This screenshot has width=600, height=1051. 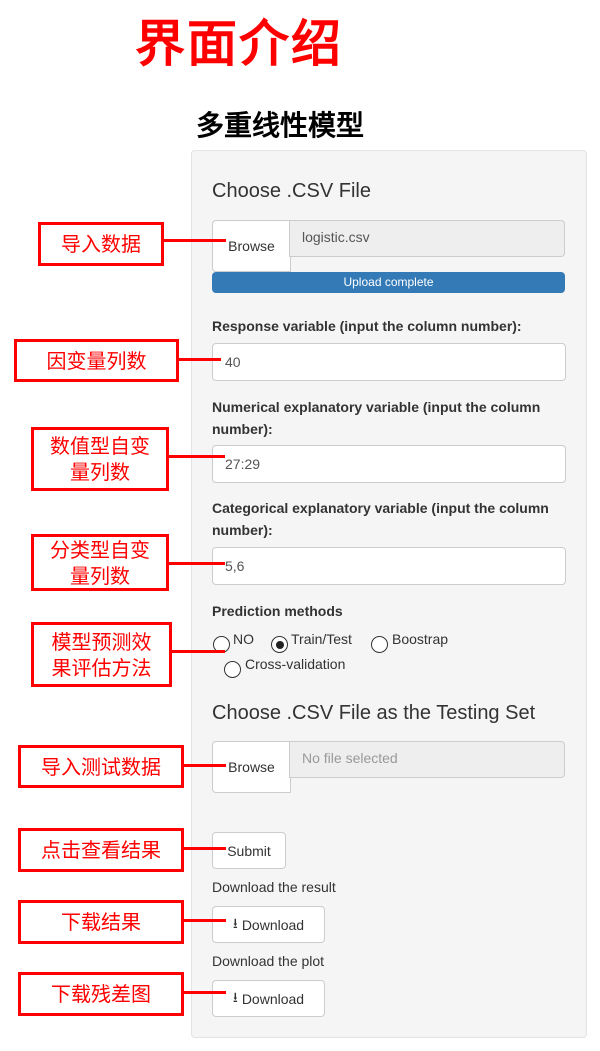 What do you see at coordinates (100, 459) in the screenshot?
I see `annotation-numerical-columns: 数值型自变量列数` at bounding box center [100, 459].